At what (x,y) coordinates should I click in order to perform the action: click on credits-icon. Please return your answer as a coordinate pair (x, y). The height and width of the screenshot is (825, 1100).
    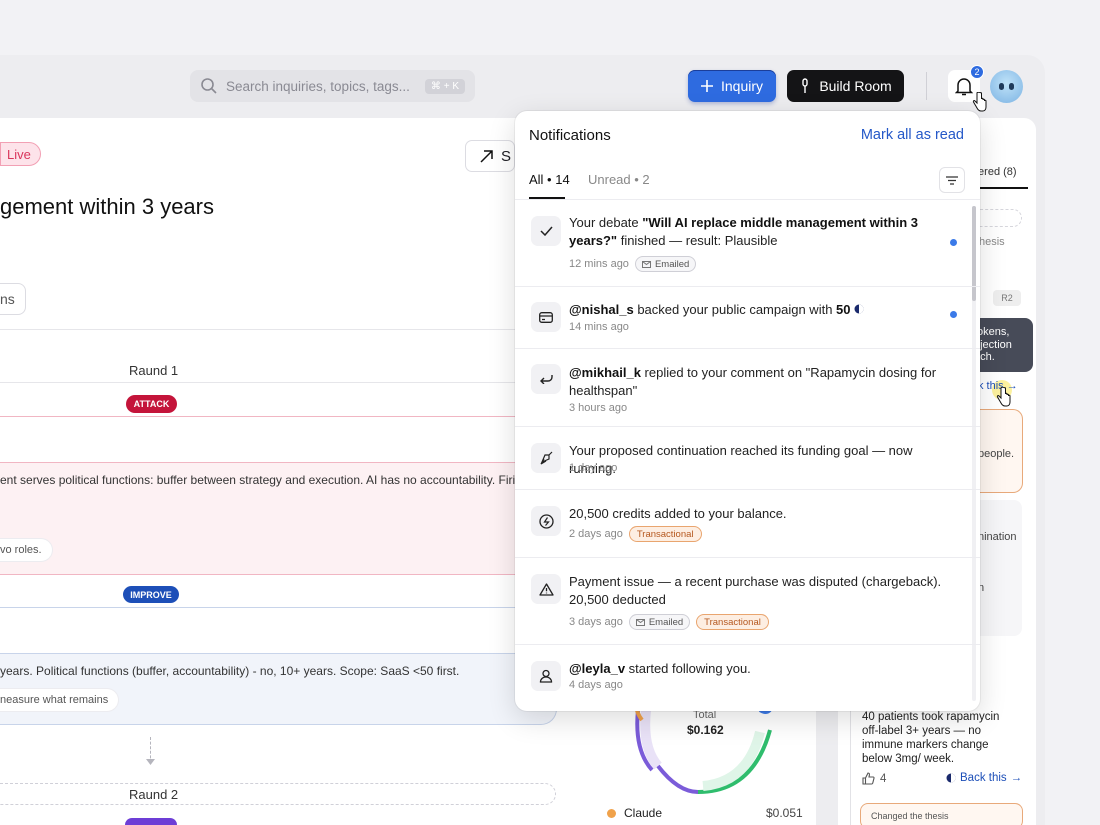
    Looking at the image, I should click on (546, 521).